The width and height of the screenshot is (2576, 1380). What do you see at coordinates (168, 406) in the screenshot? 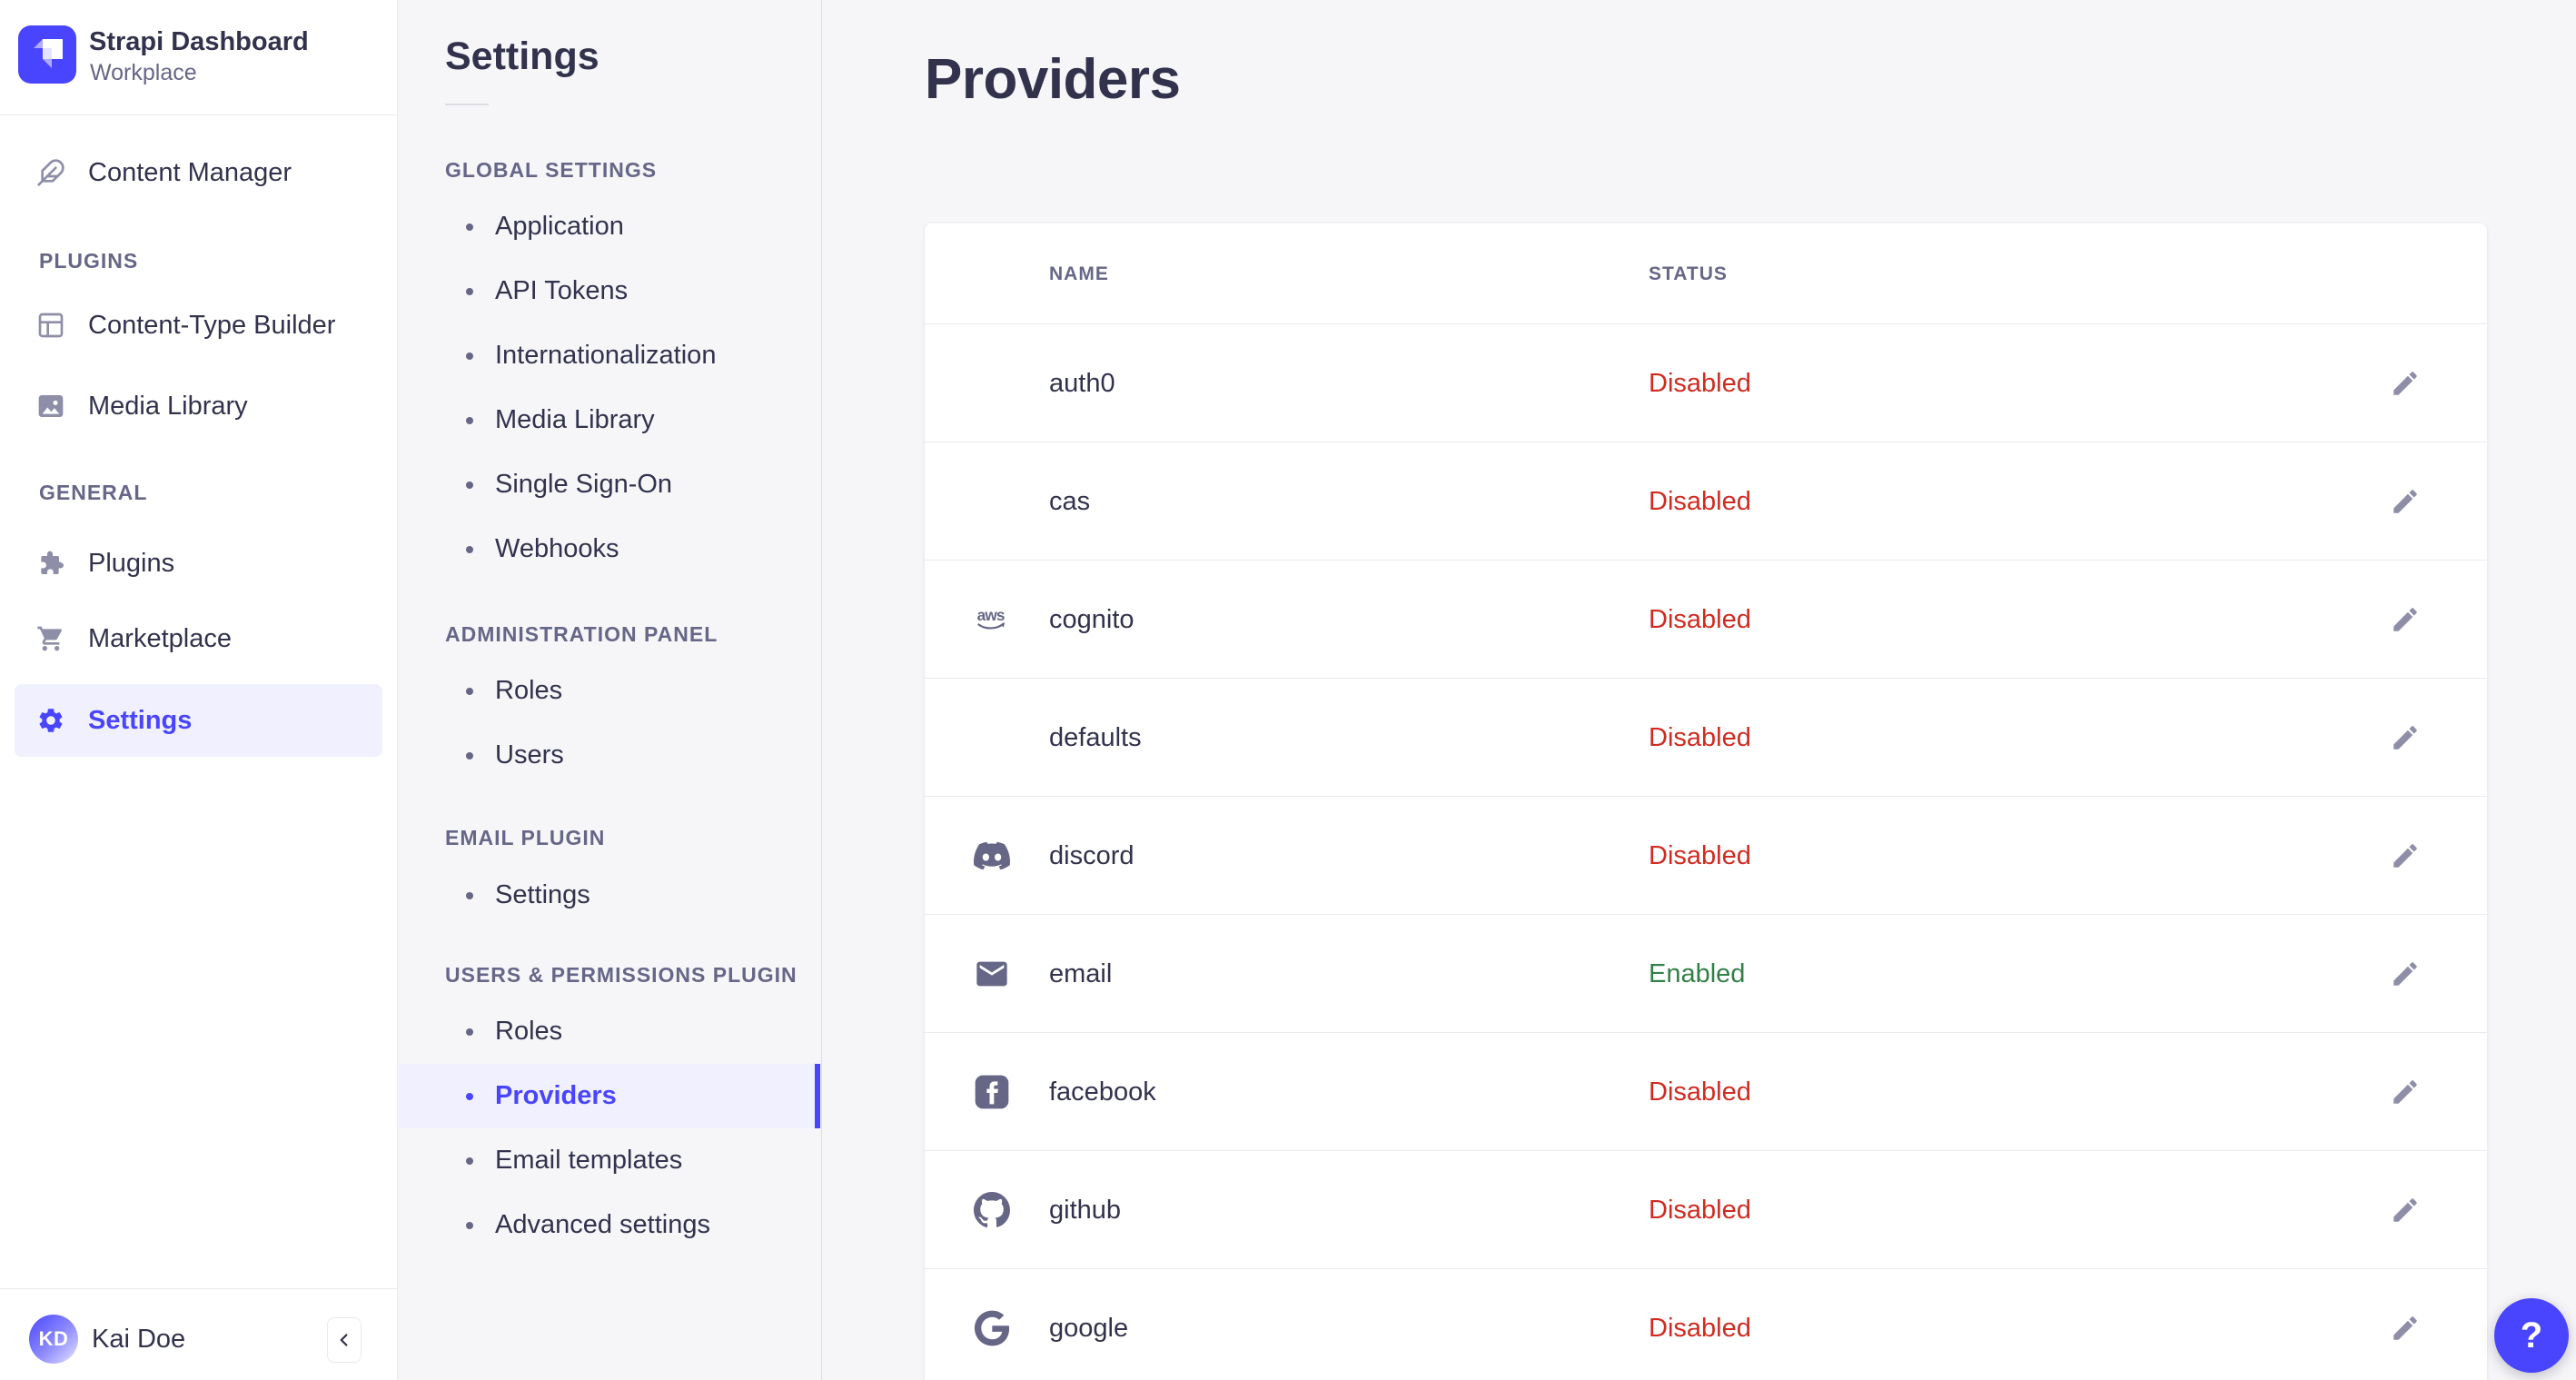
I see `sidebar-item-label: Media Library` at bounding box center [168, 406].